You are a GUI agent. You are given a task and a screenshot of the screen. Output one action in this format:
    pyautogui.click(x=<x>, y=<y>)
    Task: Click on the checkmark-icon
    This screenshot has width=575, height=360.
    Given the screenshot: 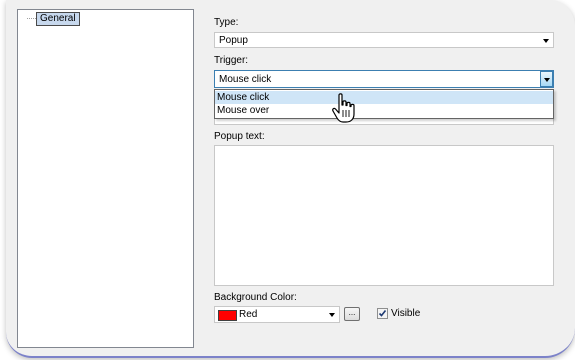 What is the action you would take?
    pyautogui.click(x=382, y=313)
    